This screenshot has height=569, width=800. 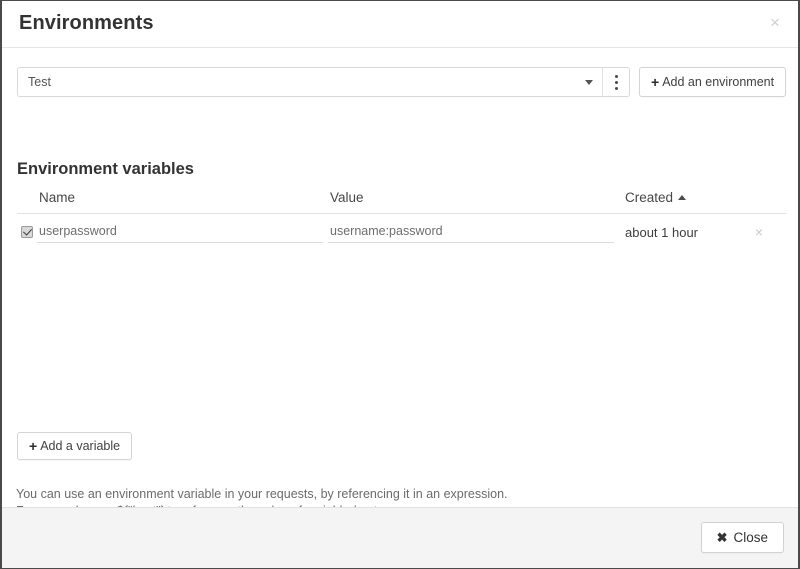 I want to click on environment-options-menu-button, so click(x=615, y=82).